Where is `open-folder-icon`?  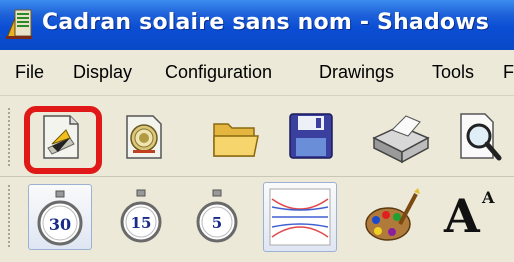
open-folder-icon is located at coordinates (236, 140).